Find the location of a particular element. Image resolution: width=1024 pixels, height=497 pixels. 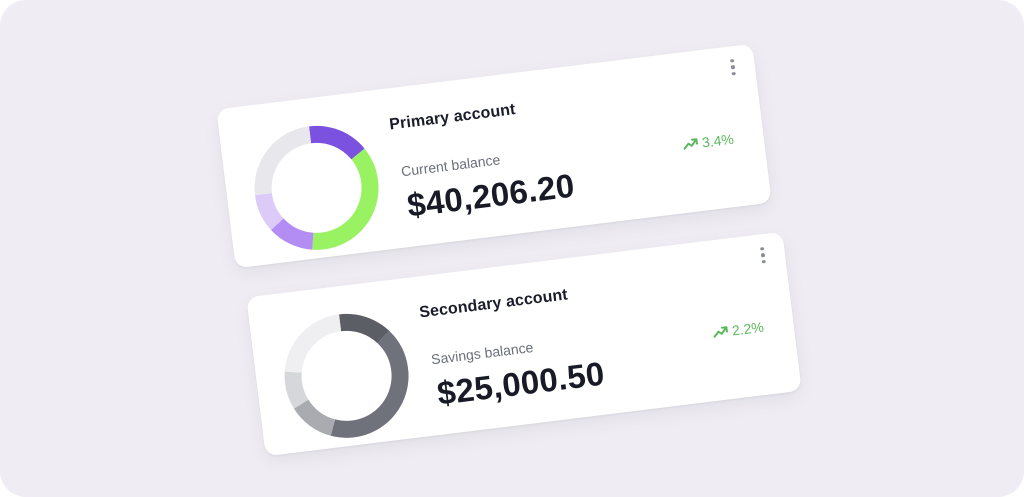

account-title: Secondary account is located at coordinates (493, 304).